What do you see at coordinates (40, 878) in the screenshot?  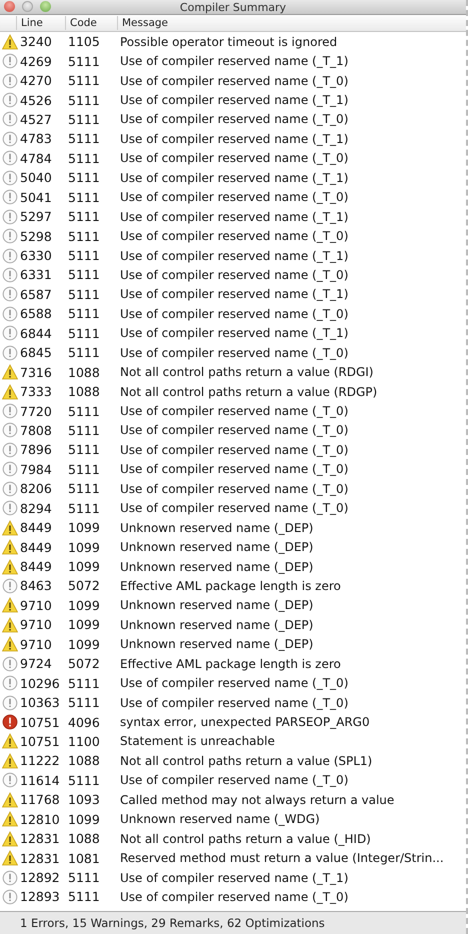 I see `line-number: 12892` at bounding box center [40, 878].